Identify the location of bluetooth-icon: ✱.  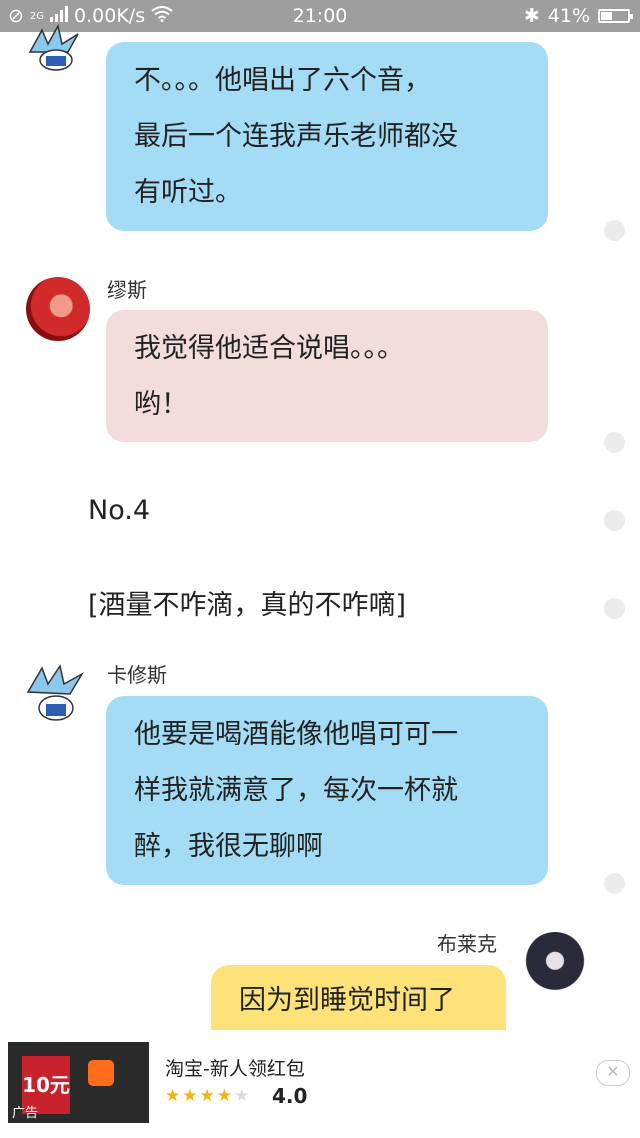
(531, 16).